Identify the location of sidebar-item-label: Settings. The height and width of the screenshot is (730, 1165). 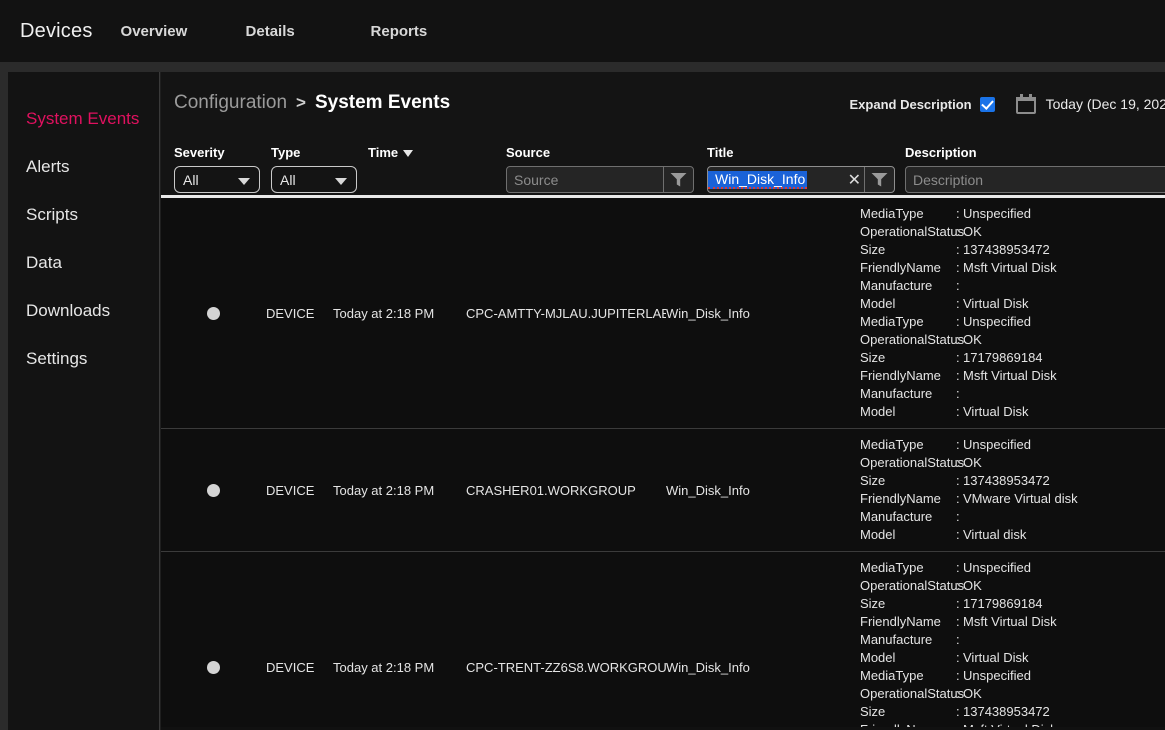
(57, 358).